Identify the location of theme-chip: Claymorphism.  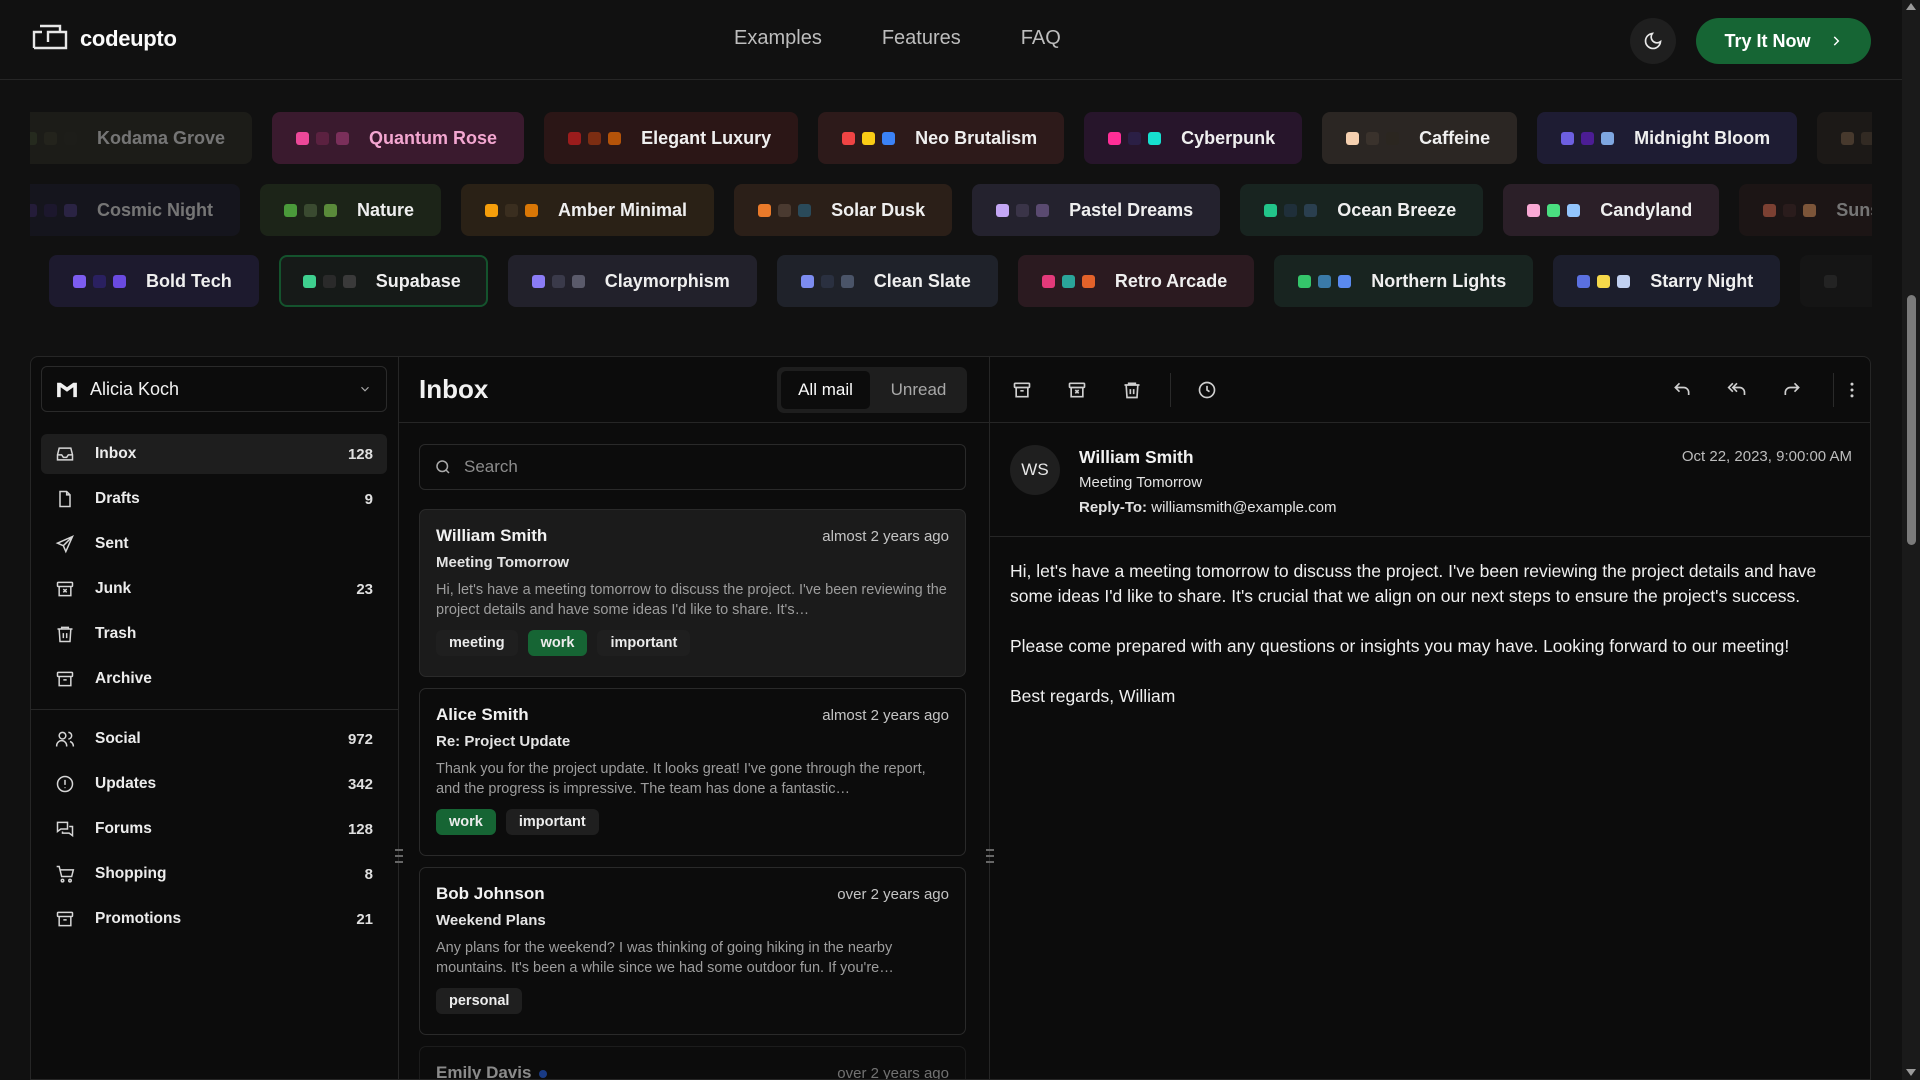
(632, 281).